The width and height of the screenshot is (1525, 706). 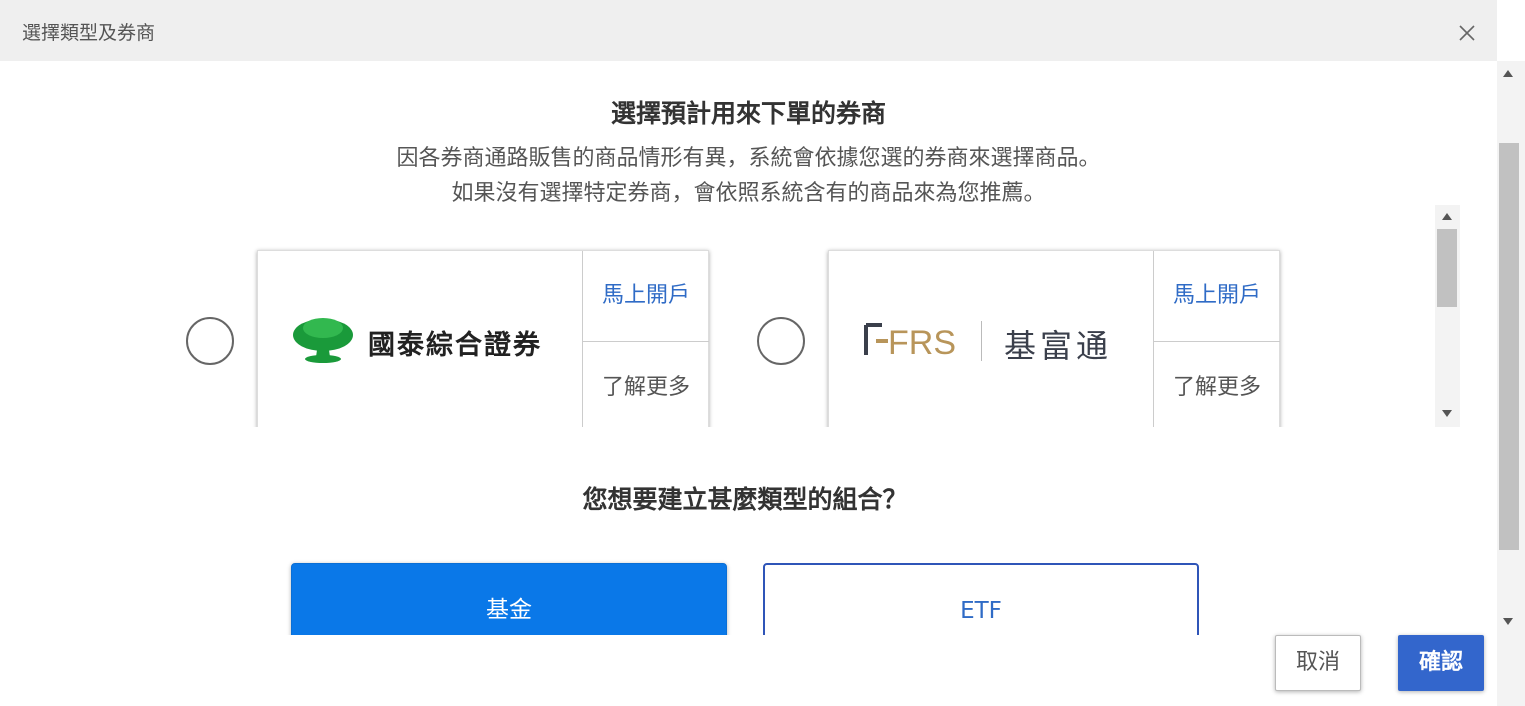 I want to click on portfolio-type-heading: 您想要建立甚麼類型的組合？, so click(x=745, y=499).